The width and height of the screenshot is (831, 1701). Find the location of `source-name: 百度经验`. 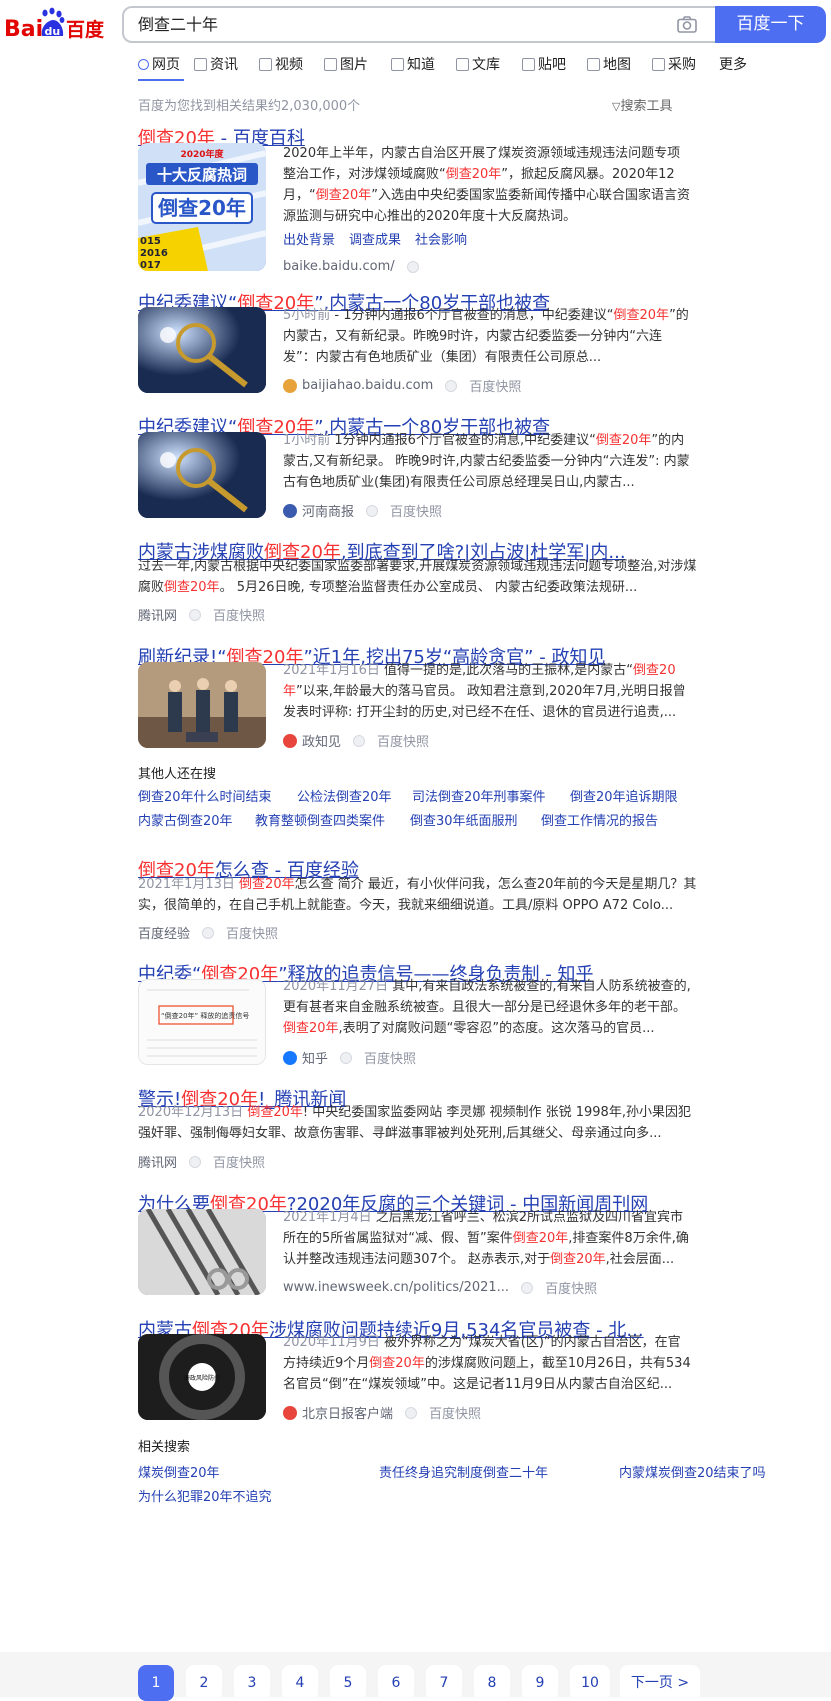

source-name: 百度经验 is located at coordinates (164, 932).